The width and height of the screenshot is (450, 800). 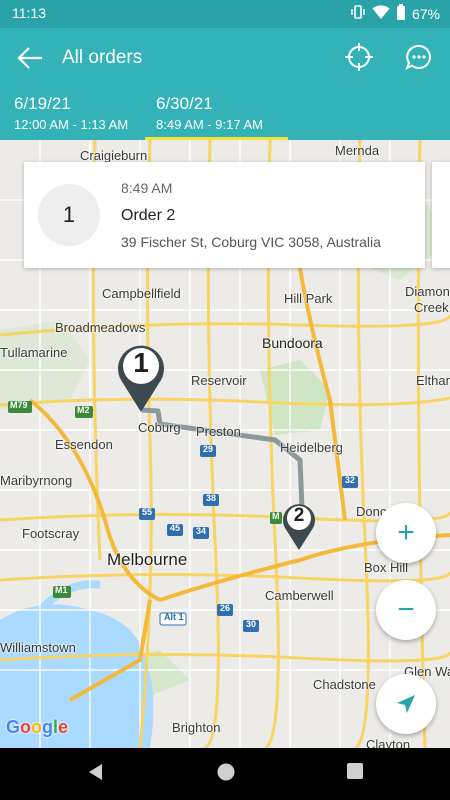 I want to click on label-melbourne: Melbourne, so click(x=147, y=559).